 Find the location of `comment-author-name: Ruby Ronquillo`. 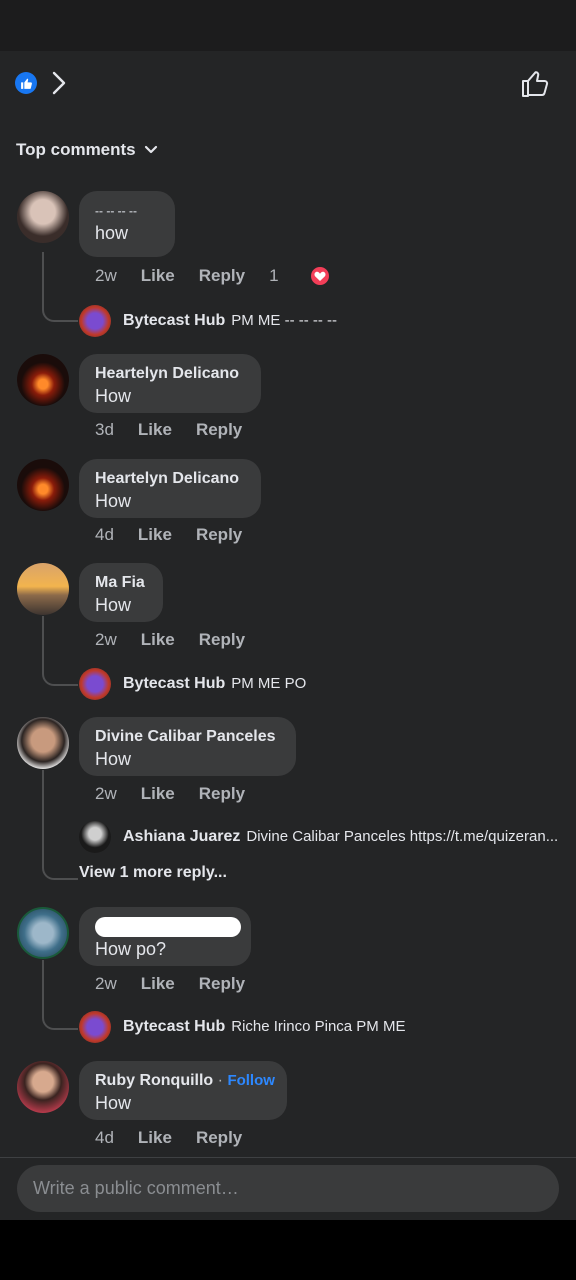

comment-author-name: Ruby Ronquillo is located at coordinates (154, 1080).